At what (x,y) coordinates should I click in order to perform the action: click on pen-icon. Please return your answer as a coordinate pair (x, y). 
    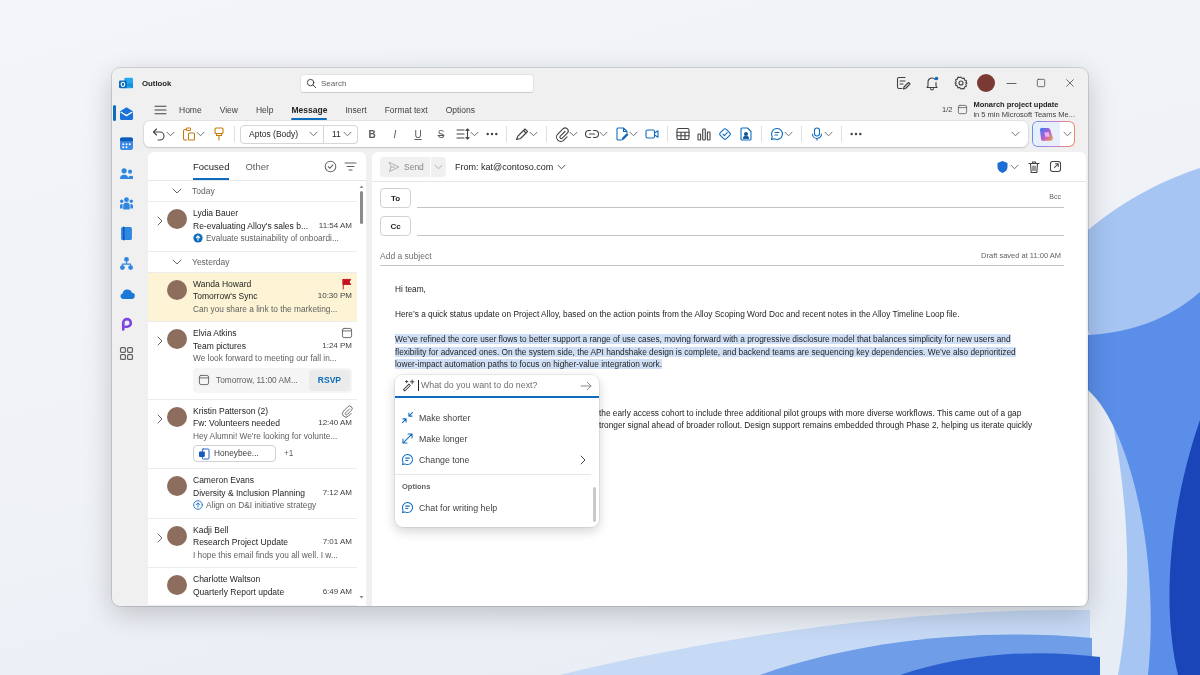
    Looking at the image, I should click on (522, 134).